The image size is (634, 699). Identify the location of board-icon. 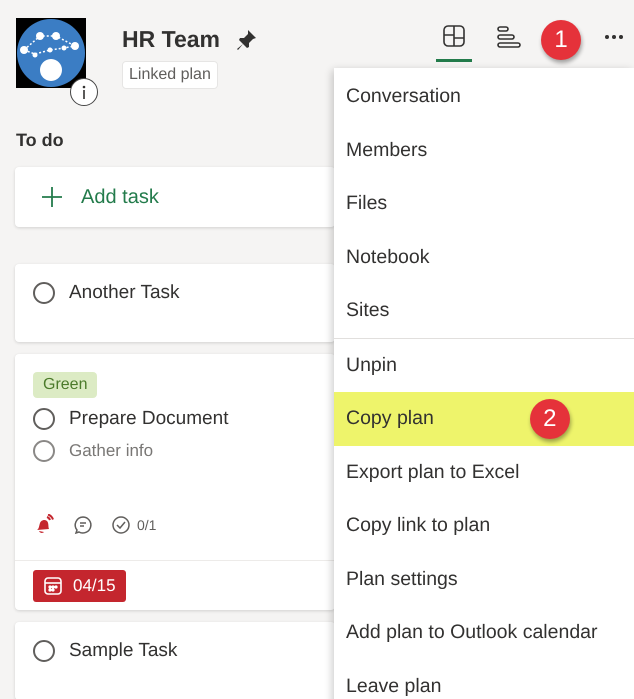
(454, 36).